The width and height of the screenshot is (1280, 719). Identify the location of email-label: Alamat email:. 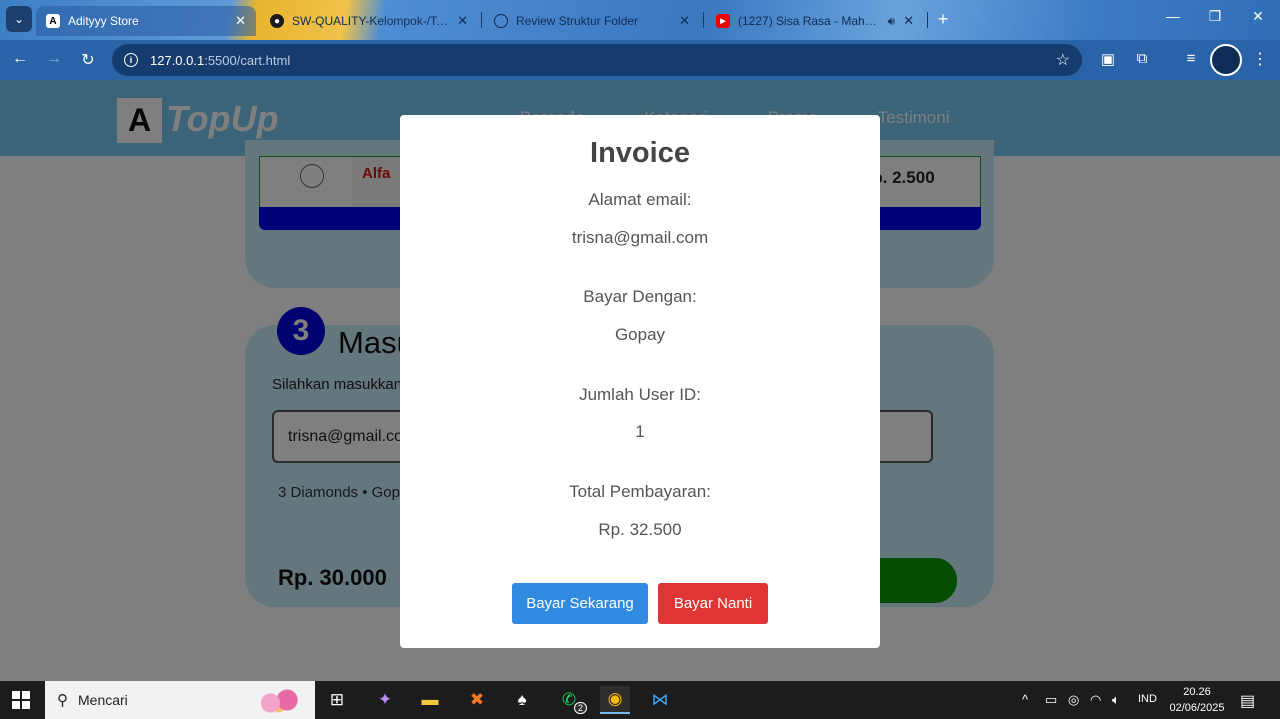
(640, 199).